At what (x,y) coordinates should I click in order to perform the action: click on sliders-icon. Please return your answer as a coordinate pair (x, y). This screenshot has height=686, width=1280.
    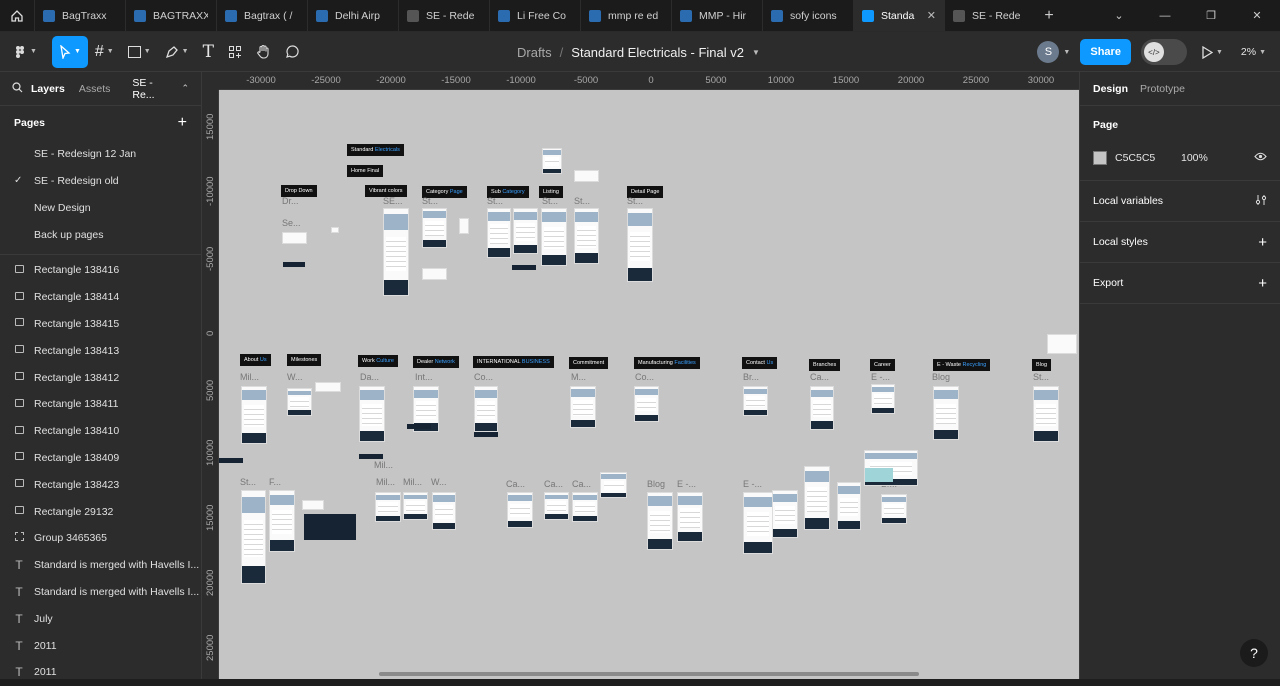
    Looking at the image, I should click on (1261, 201).